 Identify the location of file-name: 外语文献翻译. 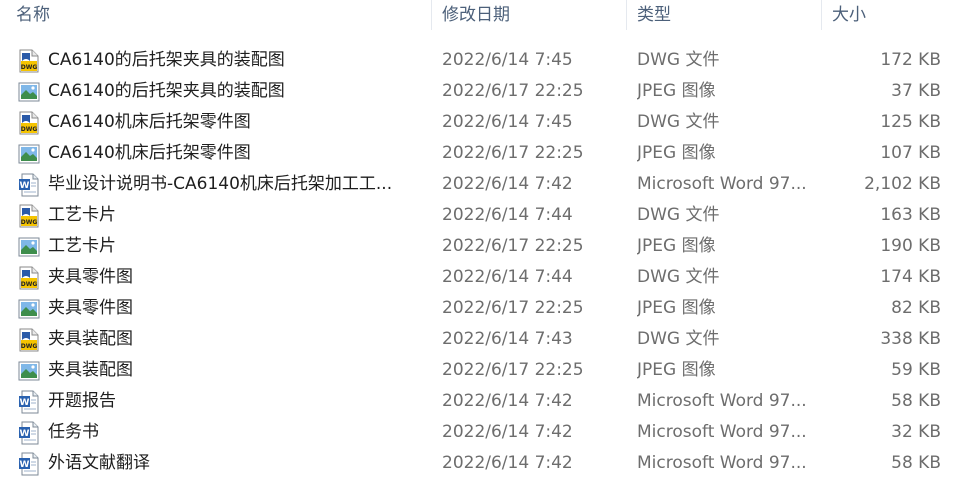
(99, 463).